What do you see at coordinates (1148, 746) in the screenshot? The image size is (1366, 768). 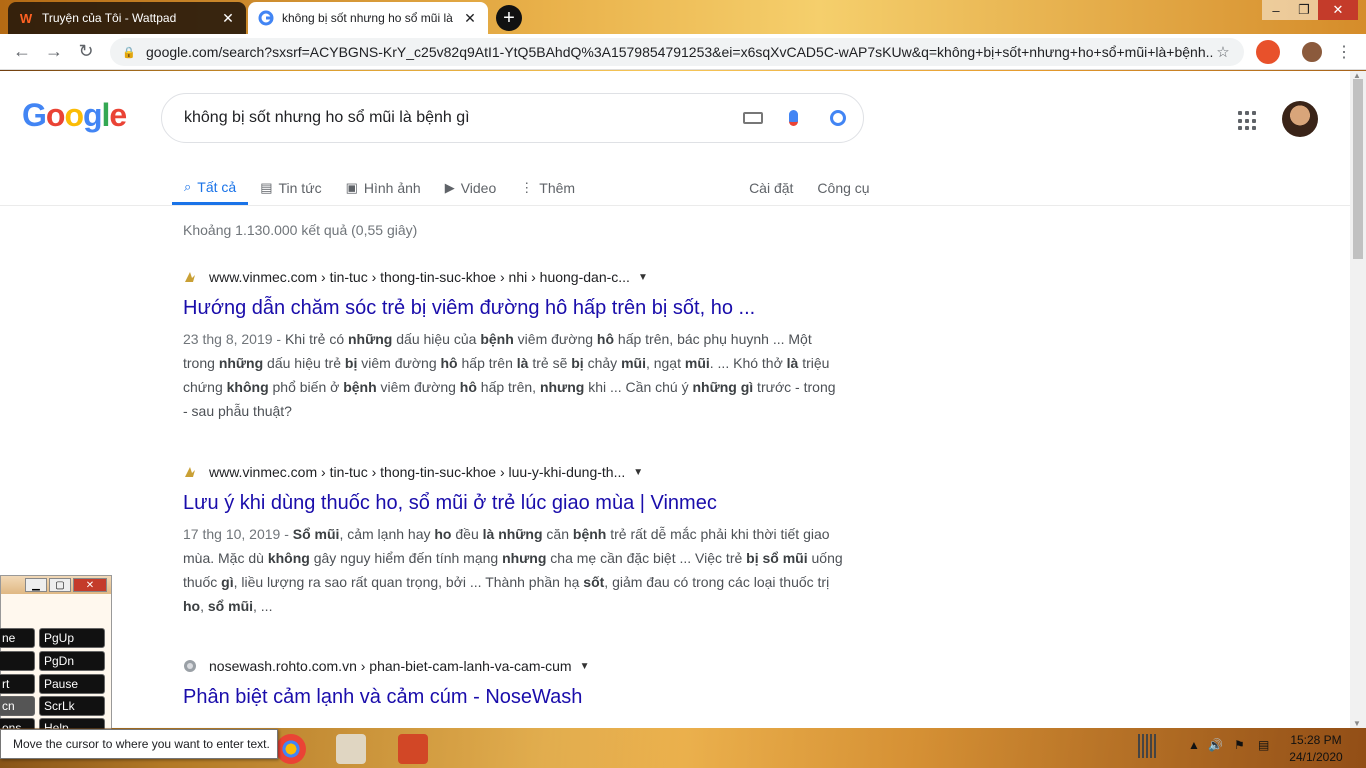 I see `keyboard-tray-icon` at bounding box center [1148, 746].